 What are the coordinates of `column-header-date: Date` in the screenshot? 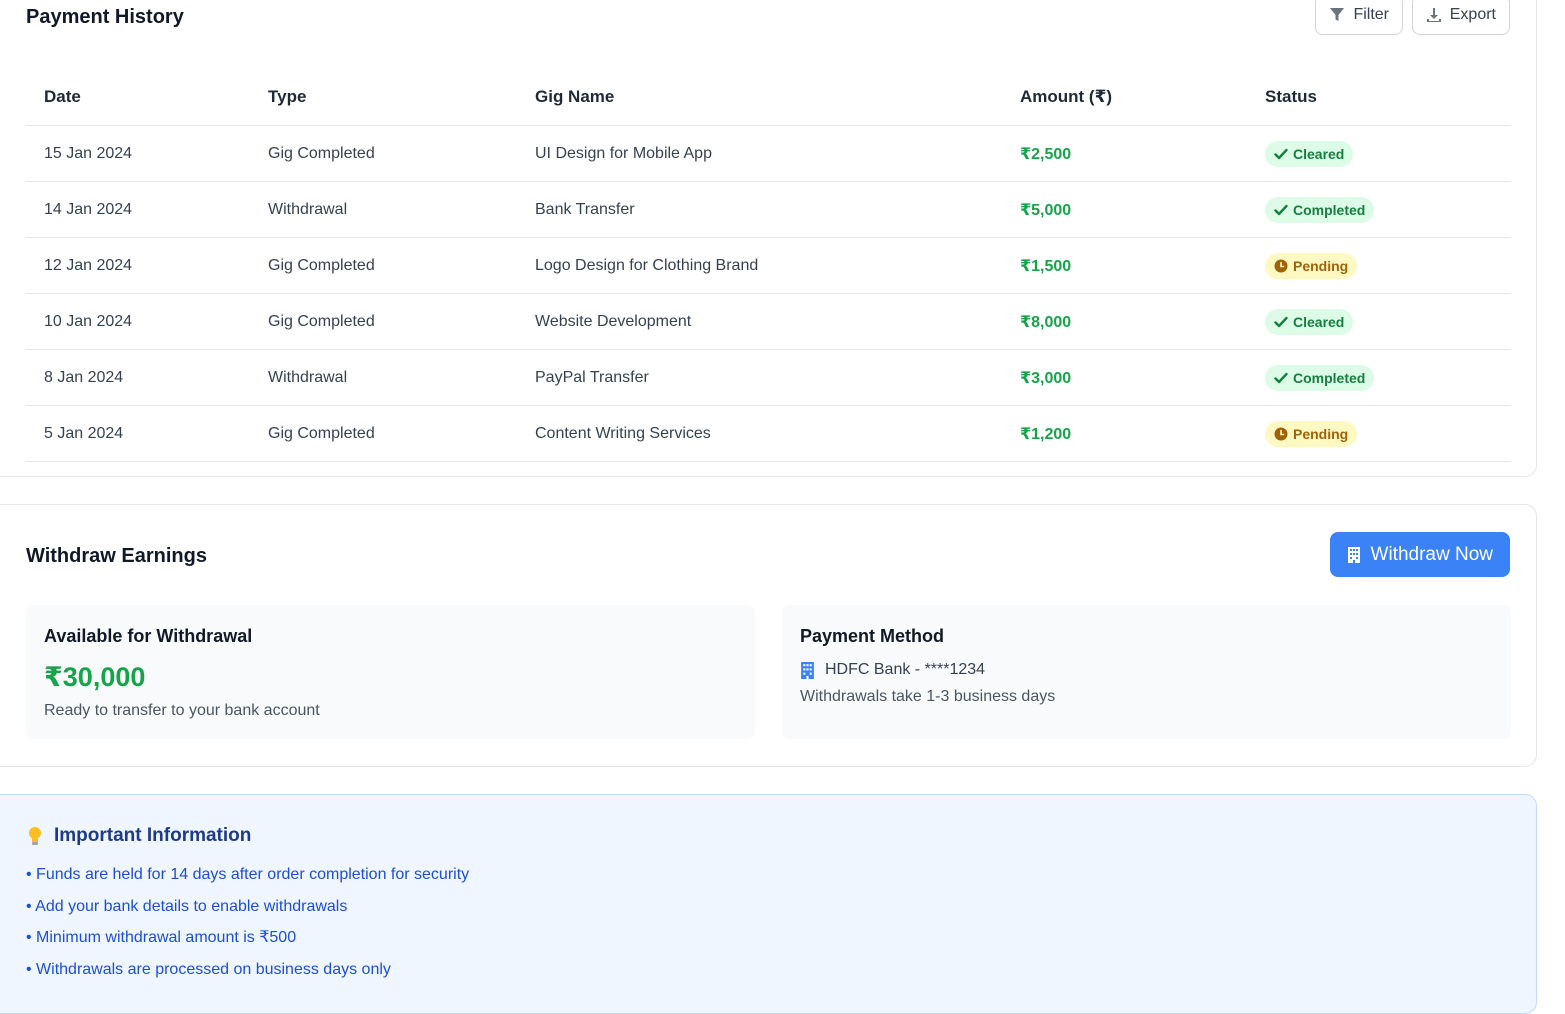 It's located at (138, 97).